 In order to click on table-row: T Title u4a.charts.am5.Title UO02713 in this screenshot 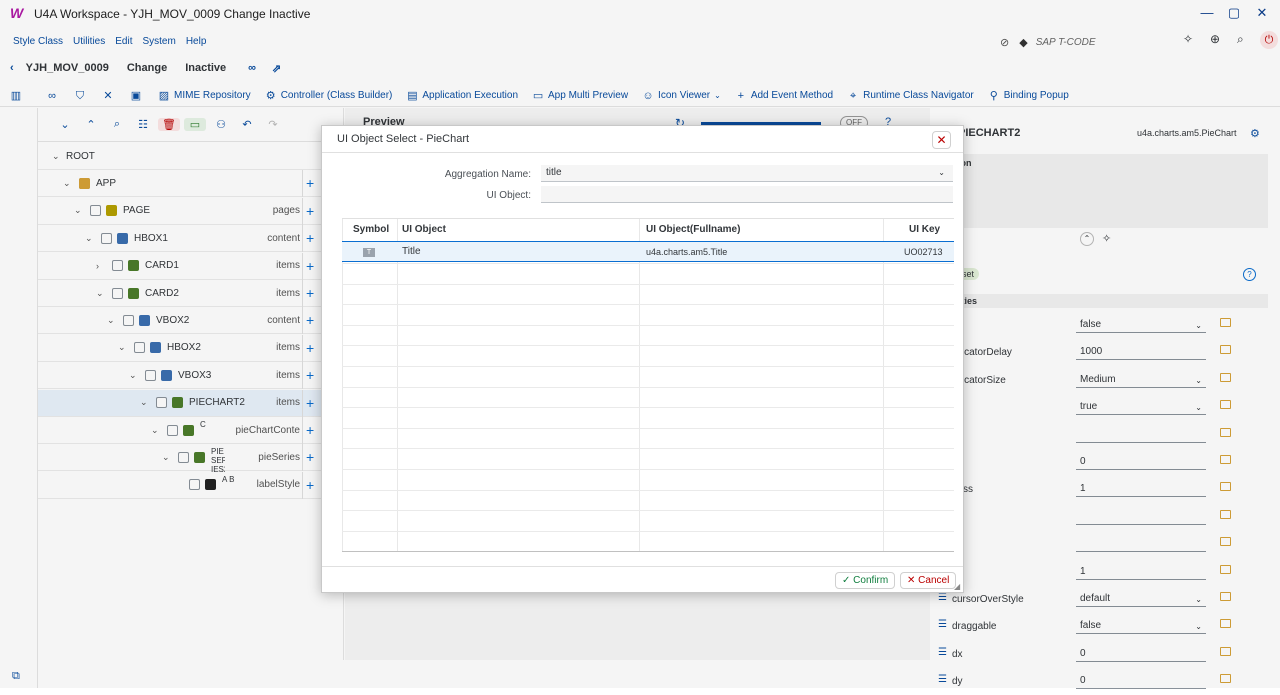, I will do `click(648, 251)`.